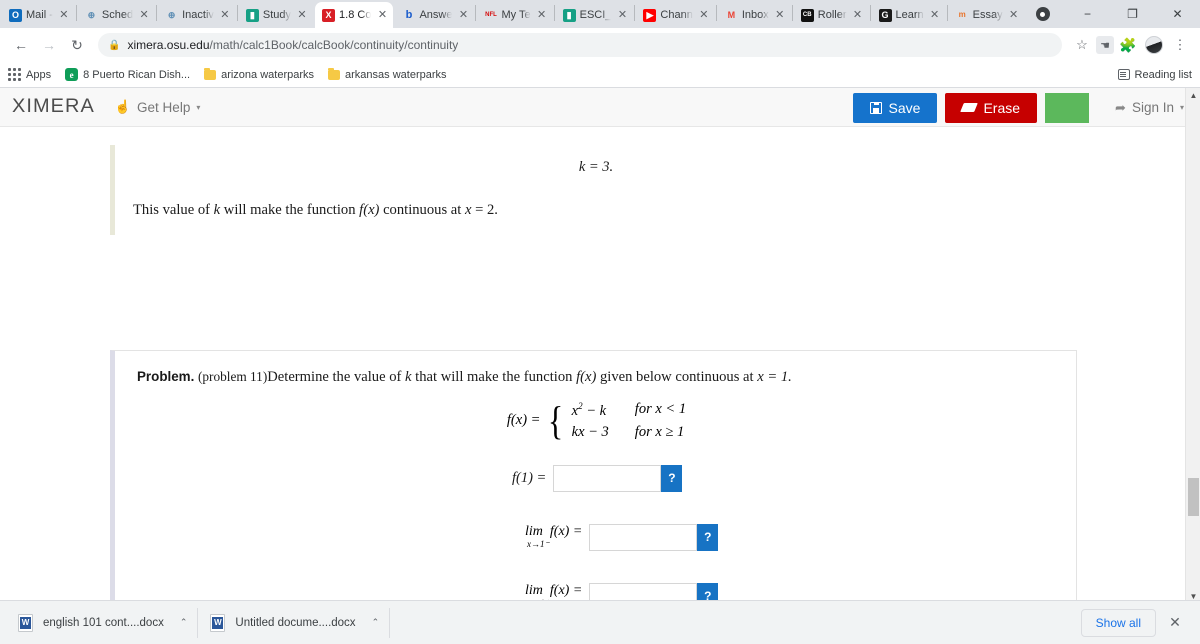 This screenshot has width=1200, height=644. I want to click on browser-tab-esci: ▮ ESCI_ ✕, so click(595, 15).